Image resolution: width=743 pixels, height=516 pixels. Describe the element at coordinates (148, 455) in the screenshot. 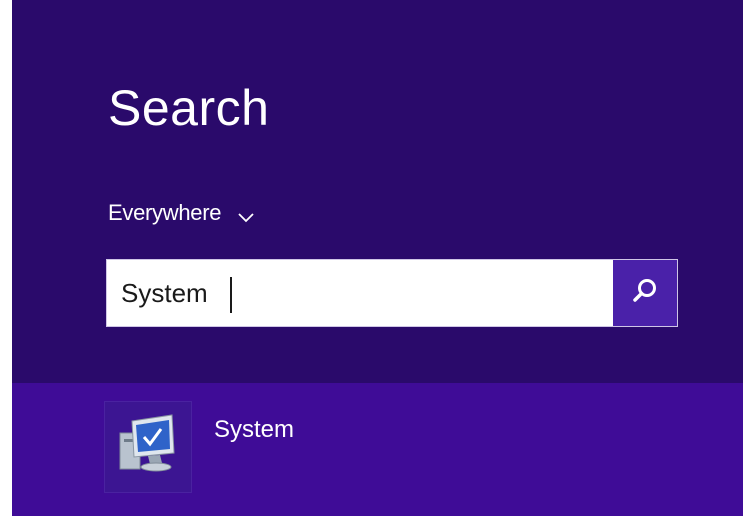

I see `computer-system-icon` at that location.